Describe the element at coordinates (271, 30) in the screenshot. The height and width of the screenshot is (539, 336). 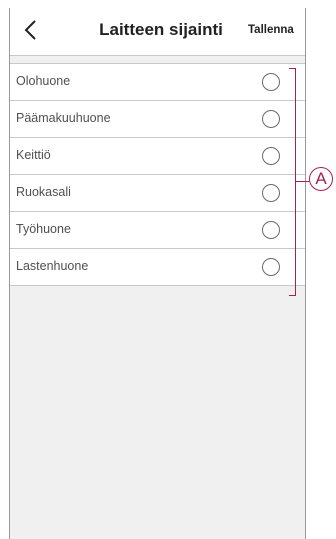
I see `save-button: Tallenna` at that location.